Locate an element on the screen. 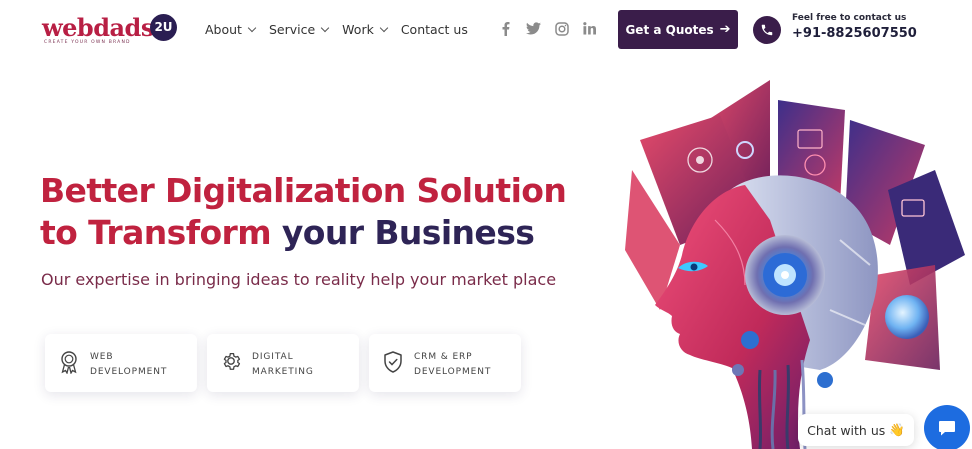 The width and height of the screenshot is (972, 449). chat-icon is located at coordinates (947, 428).